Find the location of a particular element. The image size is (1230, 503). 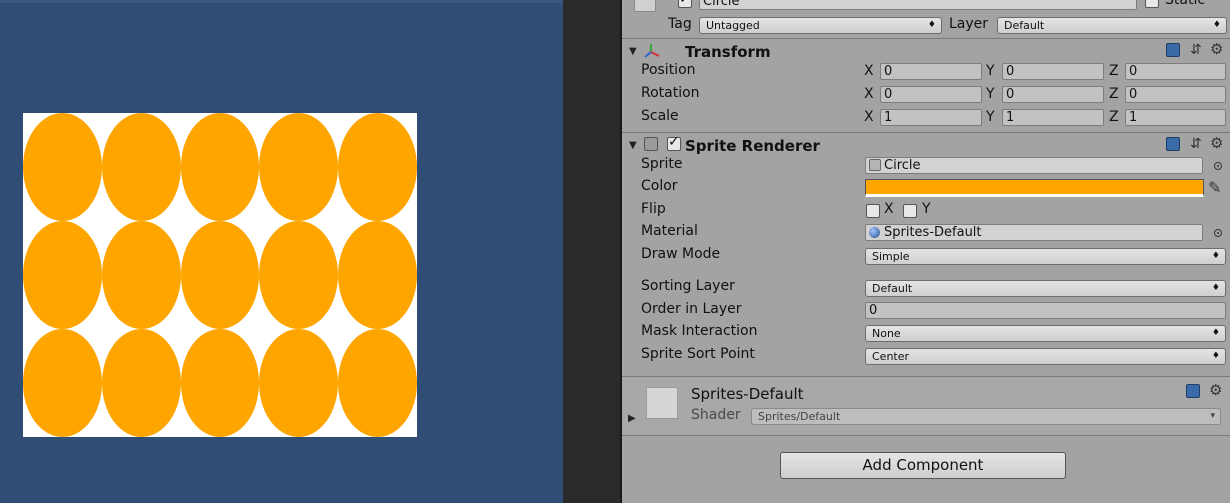

sorting-layer-dropdown: Default ♦ is located at coordinates (1045, 288).